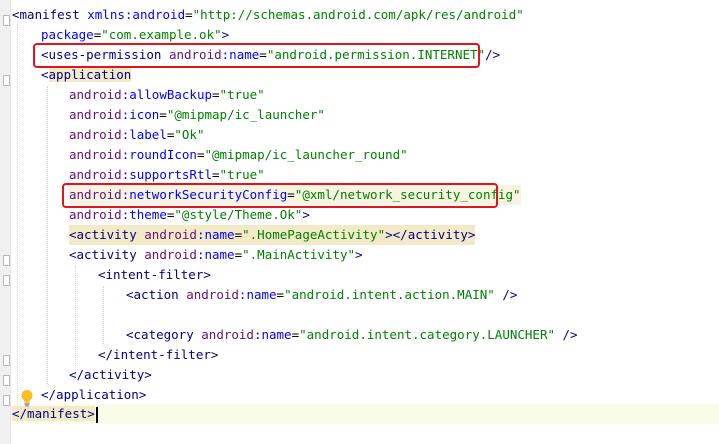  Describe the element at coordinates (27, 398) in the screenshot. I see `lightbulb-icon` at that location.